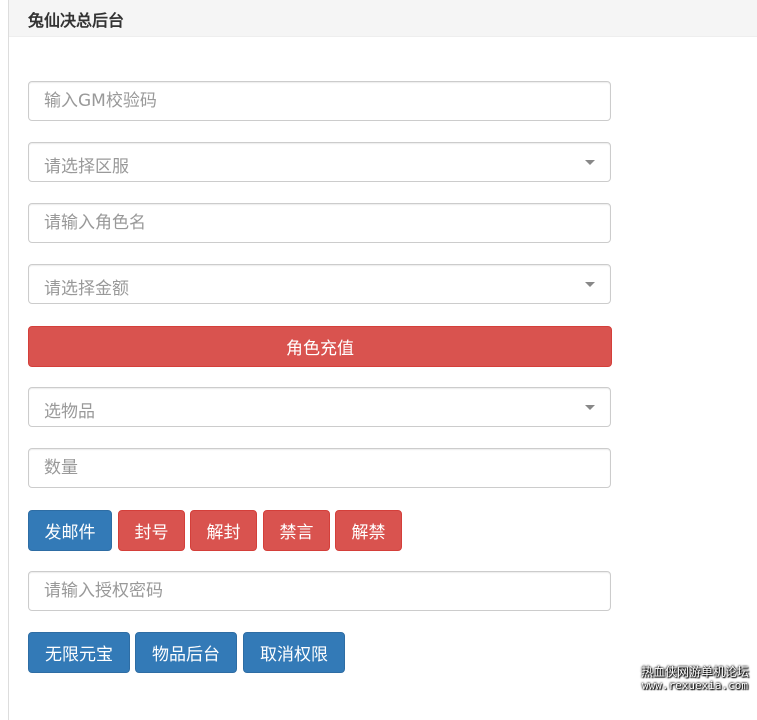 The height and width of the screenshot is (720, 757). Describe the element at coordinates (86, 289) in the screenshot. I see `amount-select-label: 请选择金额` at that location.